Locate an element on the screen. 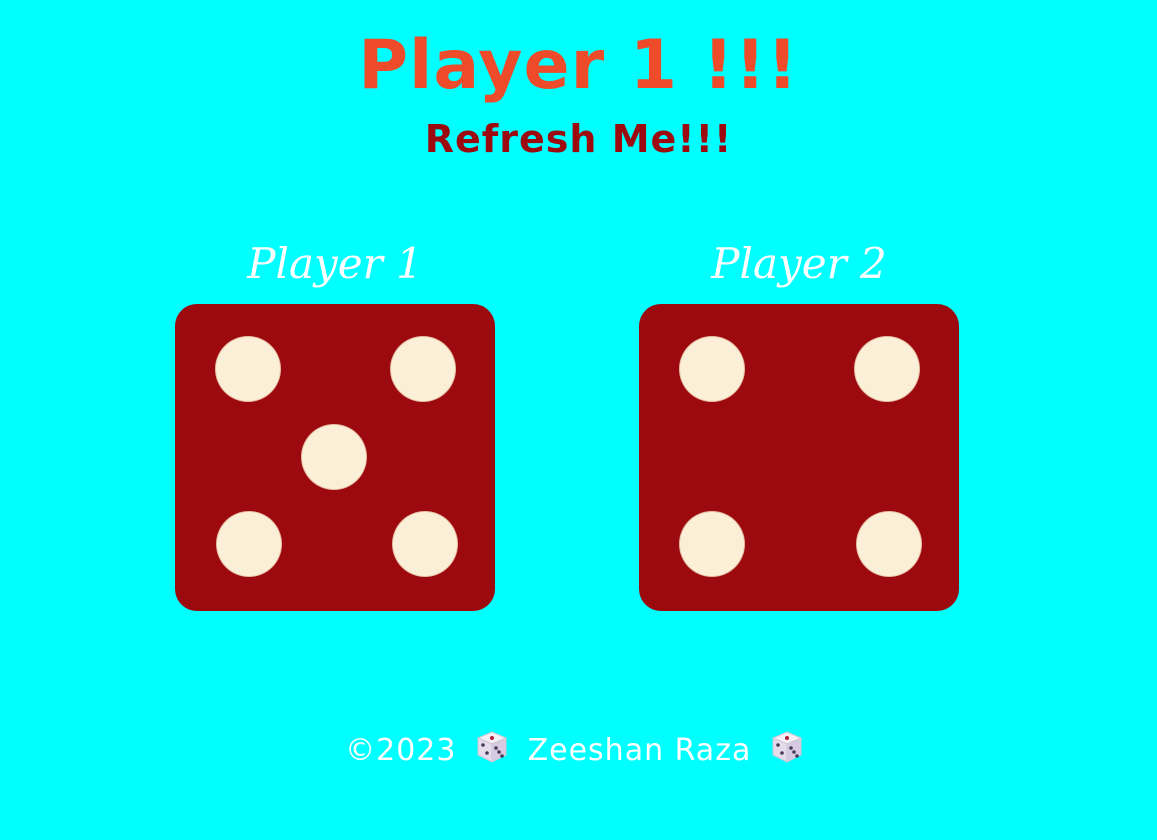 The image size is (1157, 840). page-title: Player 1 !!! is located at coordinates (578, 65).